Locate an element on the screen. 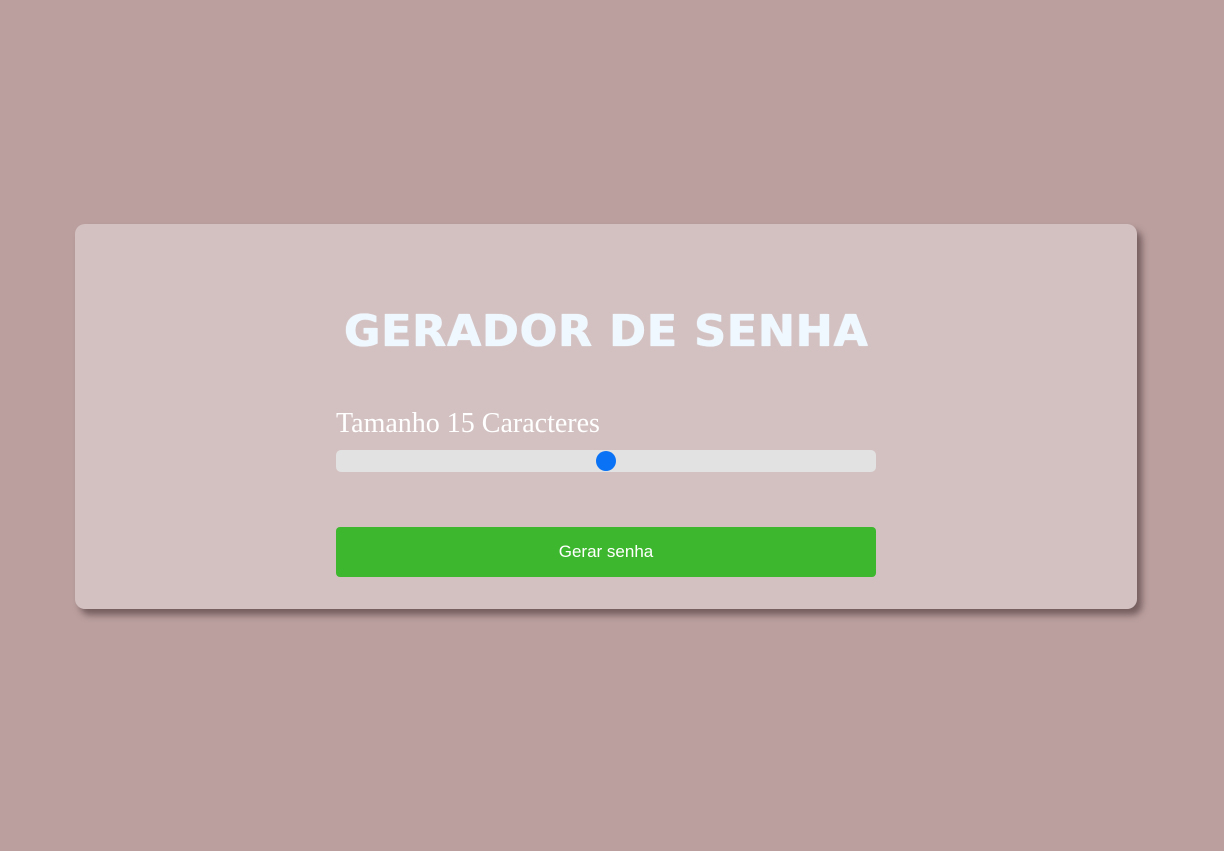 This screenshot has height=851, width=1224. generate-password-button: Gerar senha is located at coordinates (606, 552).